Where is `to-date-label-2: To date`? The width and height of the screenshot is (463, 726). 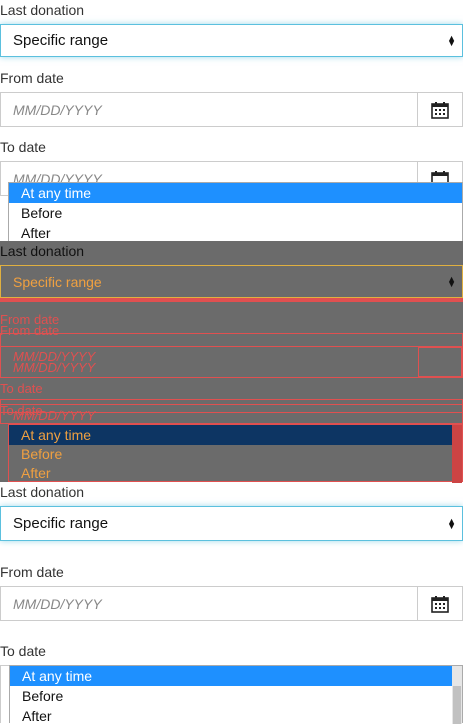 to-date-label-2: To date is located at coordinates (23, 651).